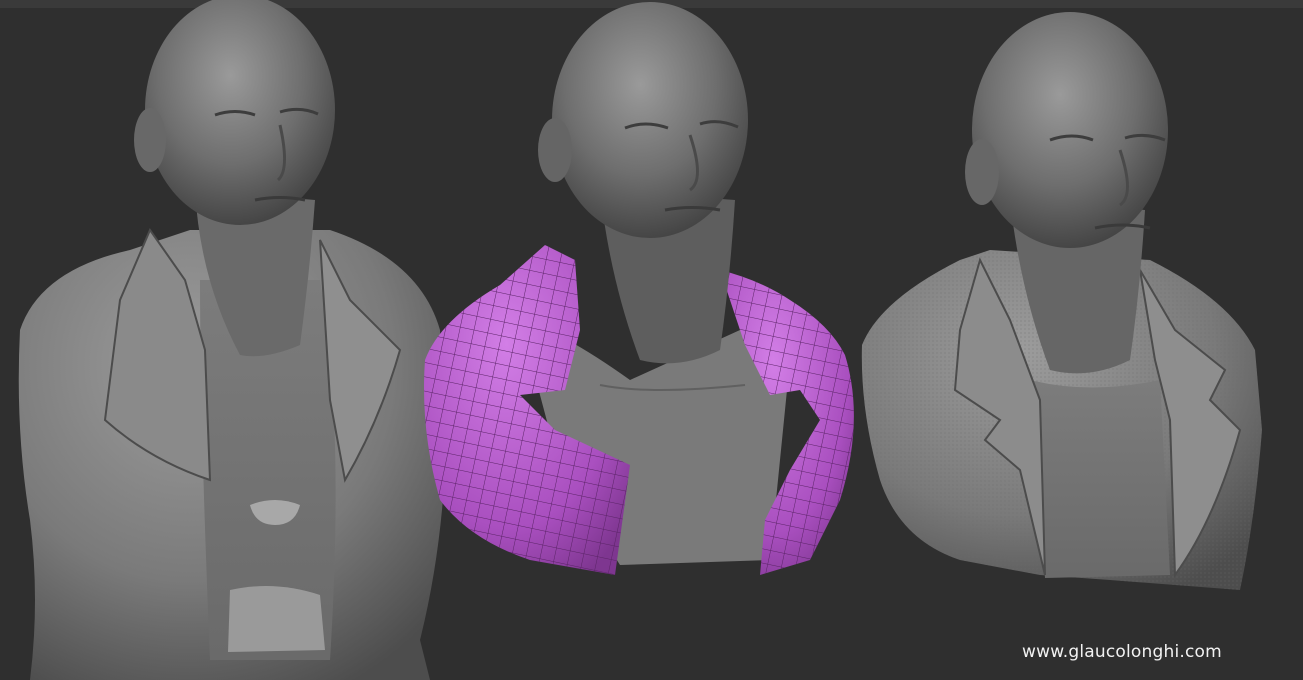  What do you see at coordinates (650, 120) in the screenshot?
I see `bust2-head` at bounding box center [650, 120].